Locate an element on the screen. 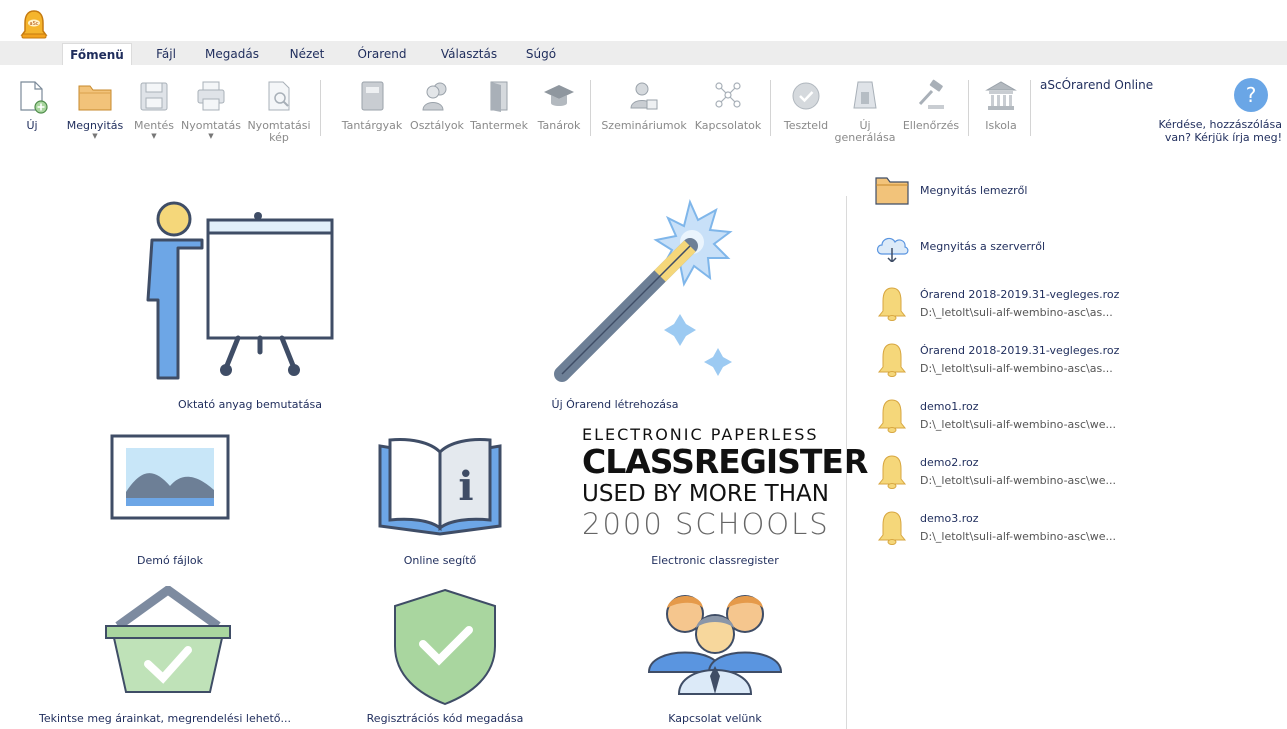 This screenshot has height=729, width=1287. app-logo-bell-icon: aSc is located at coordinates (34, 25).